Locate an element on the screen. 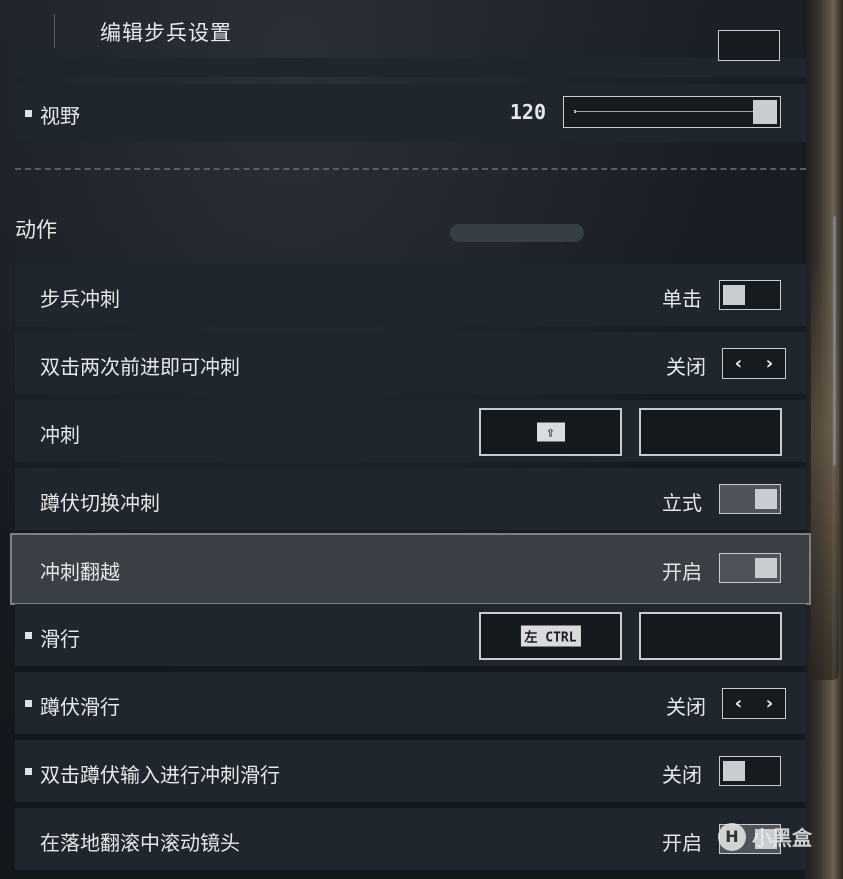 This screenshot has width=843, height=879. setting-row-crouch-slide: 蹲伏滑行 关闭 ‹ › is located at coordinates (410, 703).